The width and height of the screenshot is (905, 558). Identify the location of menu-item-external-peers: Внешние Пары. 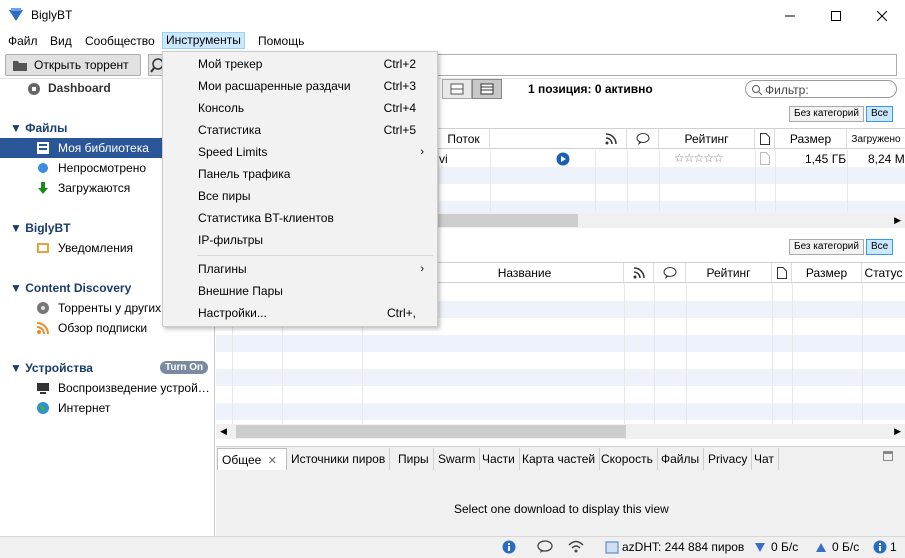
(300, 291).